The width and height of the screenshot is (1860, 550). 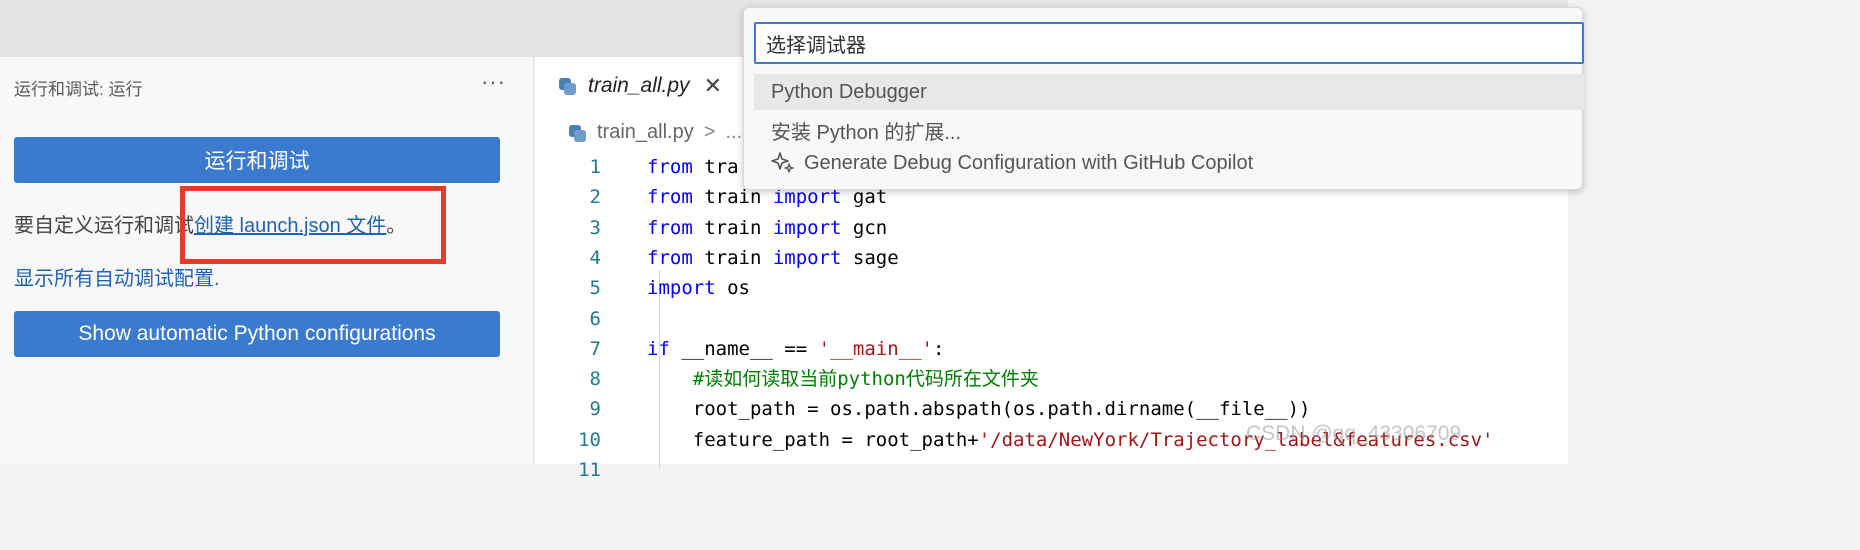 What do you see at coordinates (257, 334) in the screenshot?
I see `show-python-configs-button: Show automatic Python configurations` at bounding box center [257, 334].